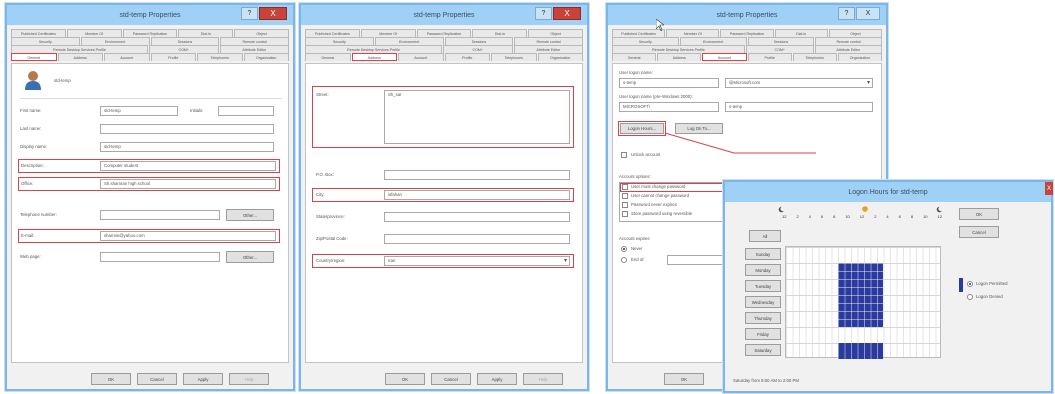 This screenshot has width=1055, height=394. I want to click on description-field: Computer student, so click(188, 166).